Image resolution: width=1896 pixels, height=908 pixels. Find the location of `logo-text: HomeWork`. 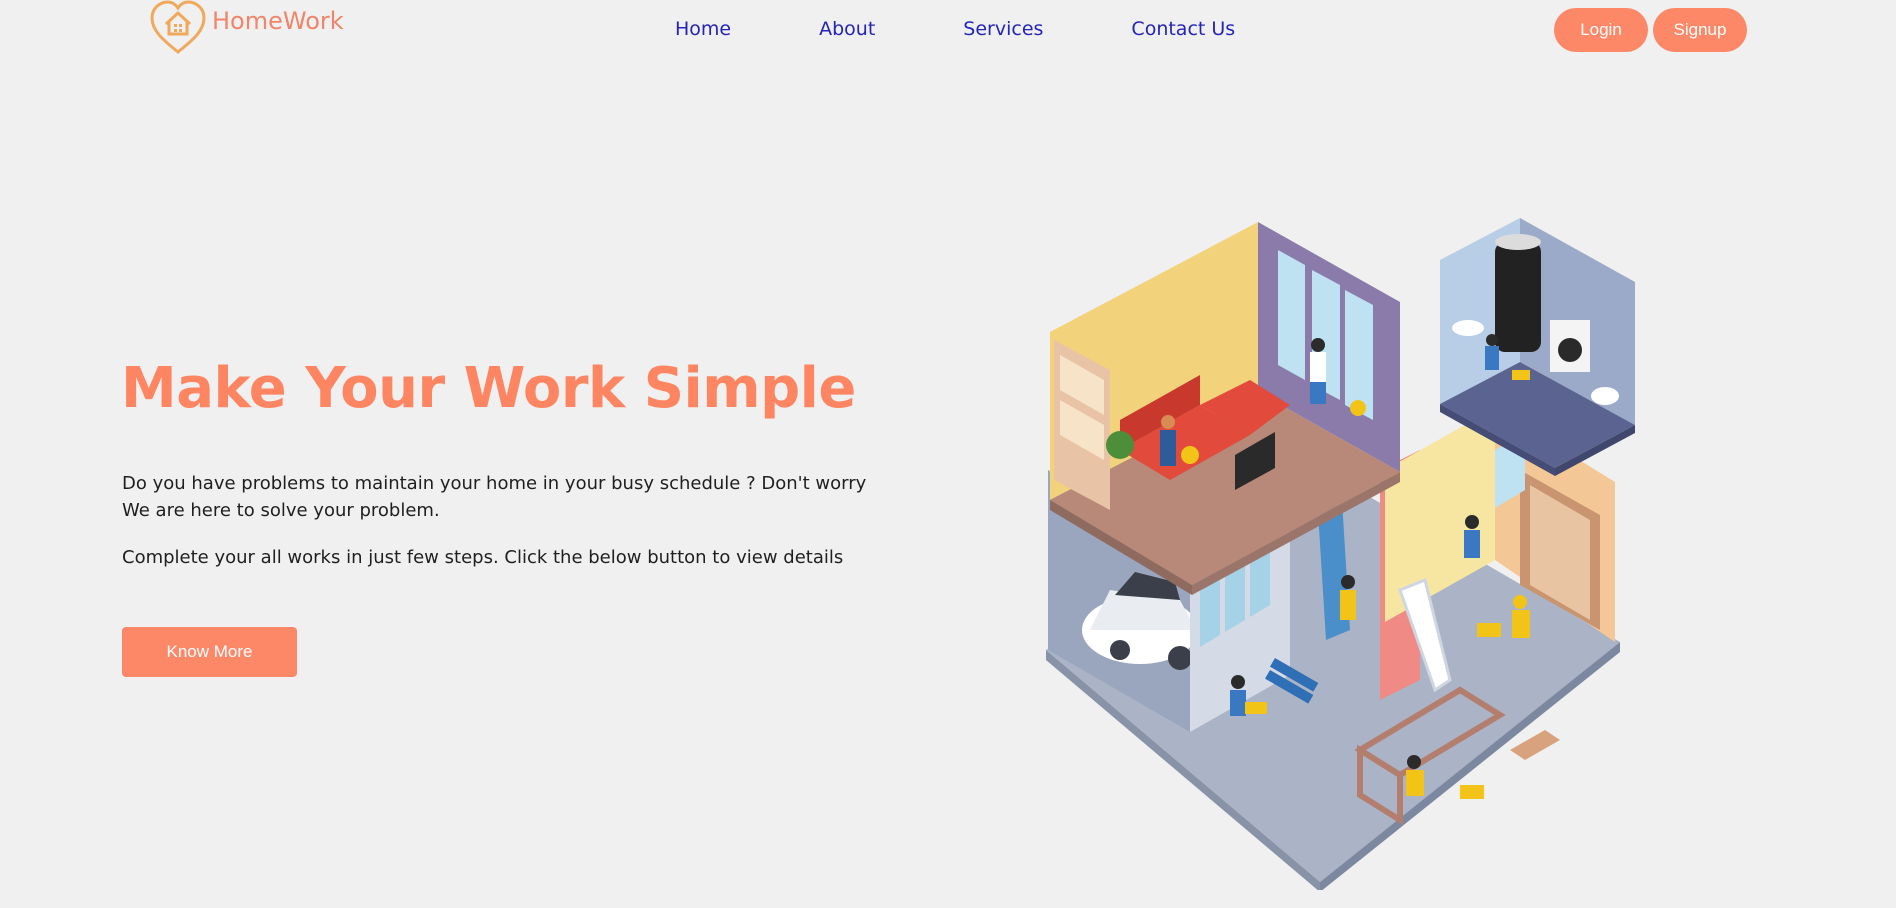

logo-text: HomeWork is located at coordinates (278, 21).